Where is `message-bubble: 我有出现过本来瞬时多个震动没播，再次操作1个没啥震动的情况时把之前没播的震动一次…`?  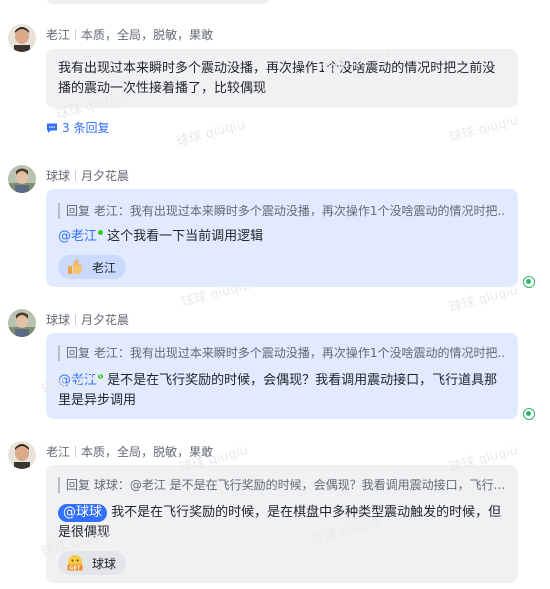
message-bubble: 我有出现过本来瞬时多个震动没播，再次操作1个没啥震动的情况时把之前没播的震动一次… is located at coordinates (282, 78).